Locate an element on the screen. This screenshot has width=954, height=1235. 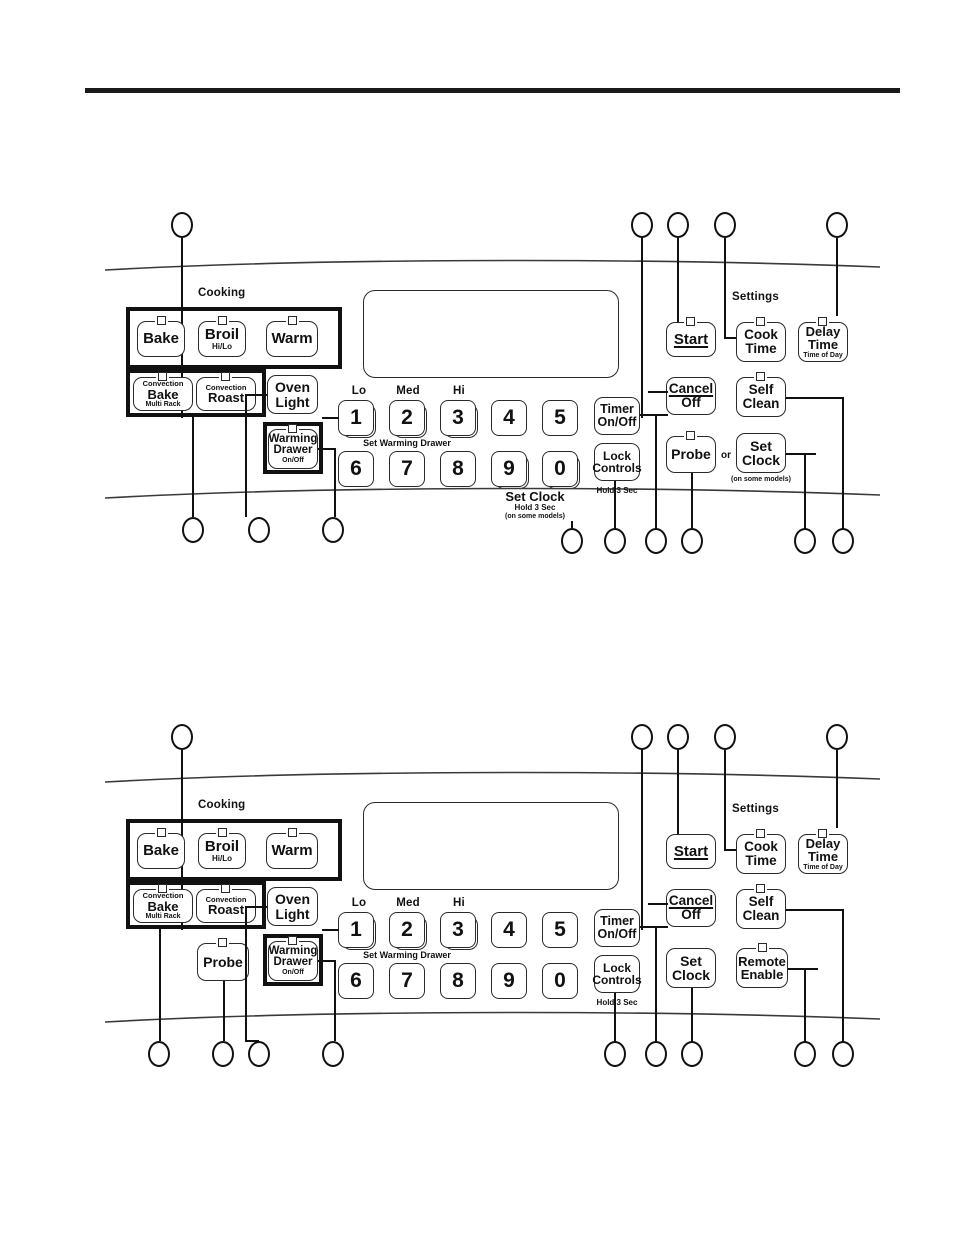
label-or: or is located at coordinates (726, 455).